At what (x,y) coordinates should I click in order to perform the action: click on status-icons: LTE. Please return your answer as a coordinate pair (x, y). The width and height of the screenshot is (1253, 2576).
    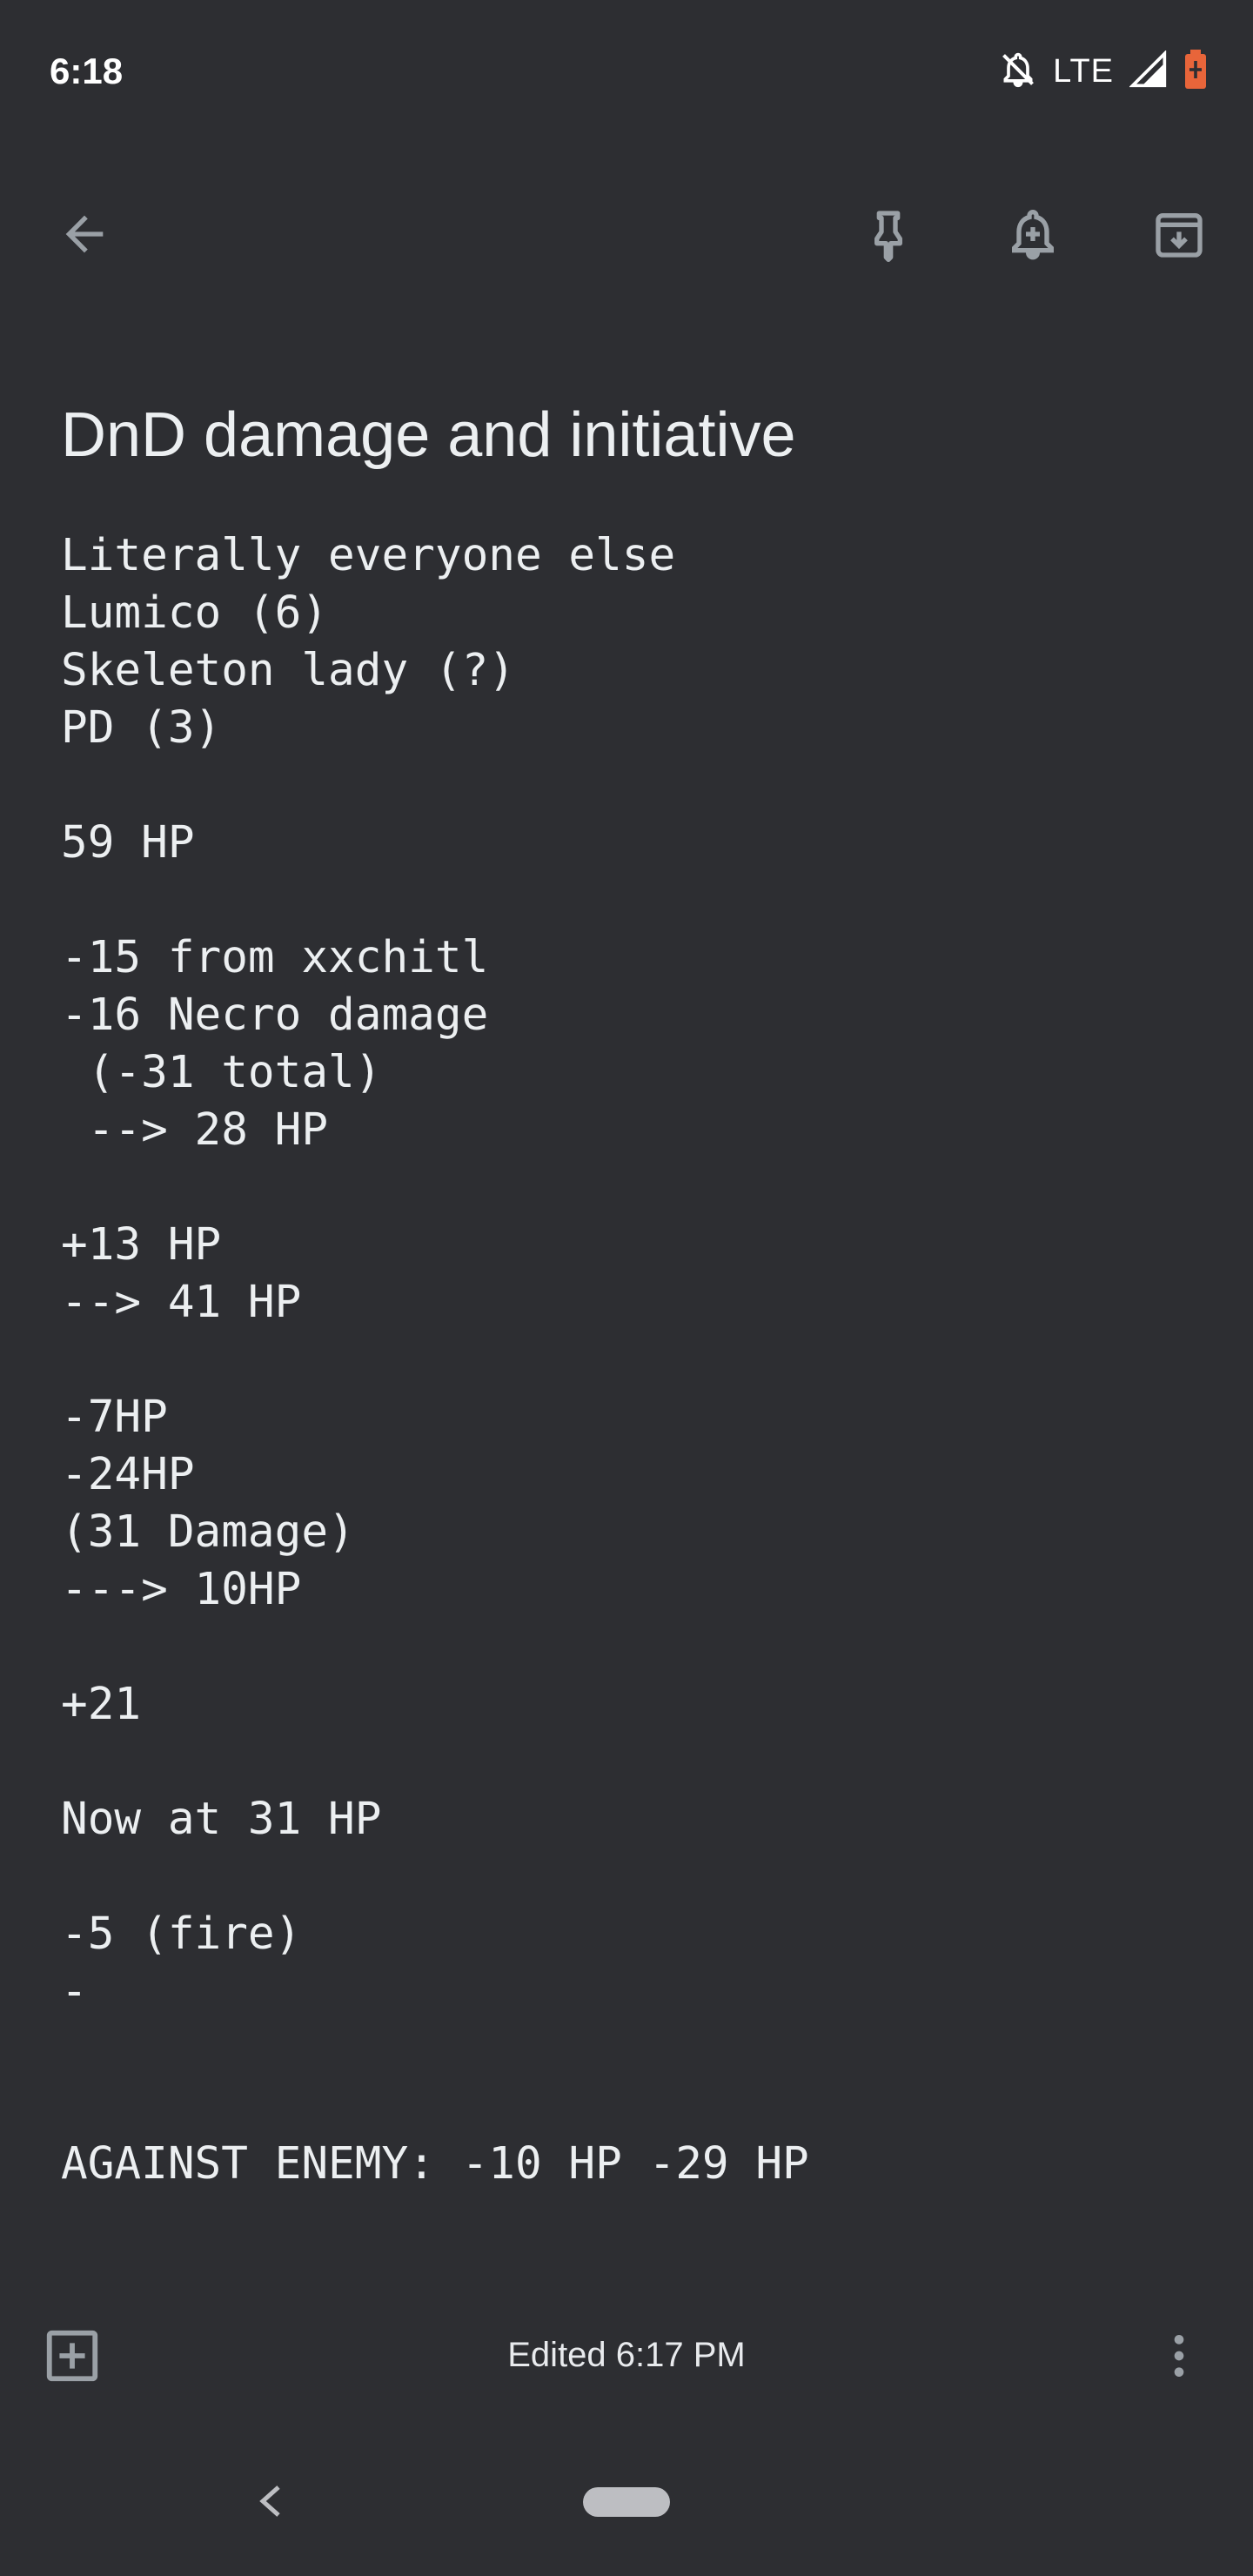
    Looking at the image, I should click on (1103, 72).